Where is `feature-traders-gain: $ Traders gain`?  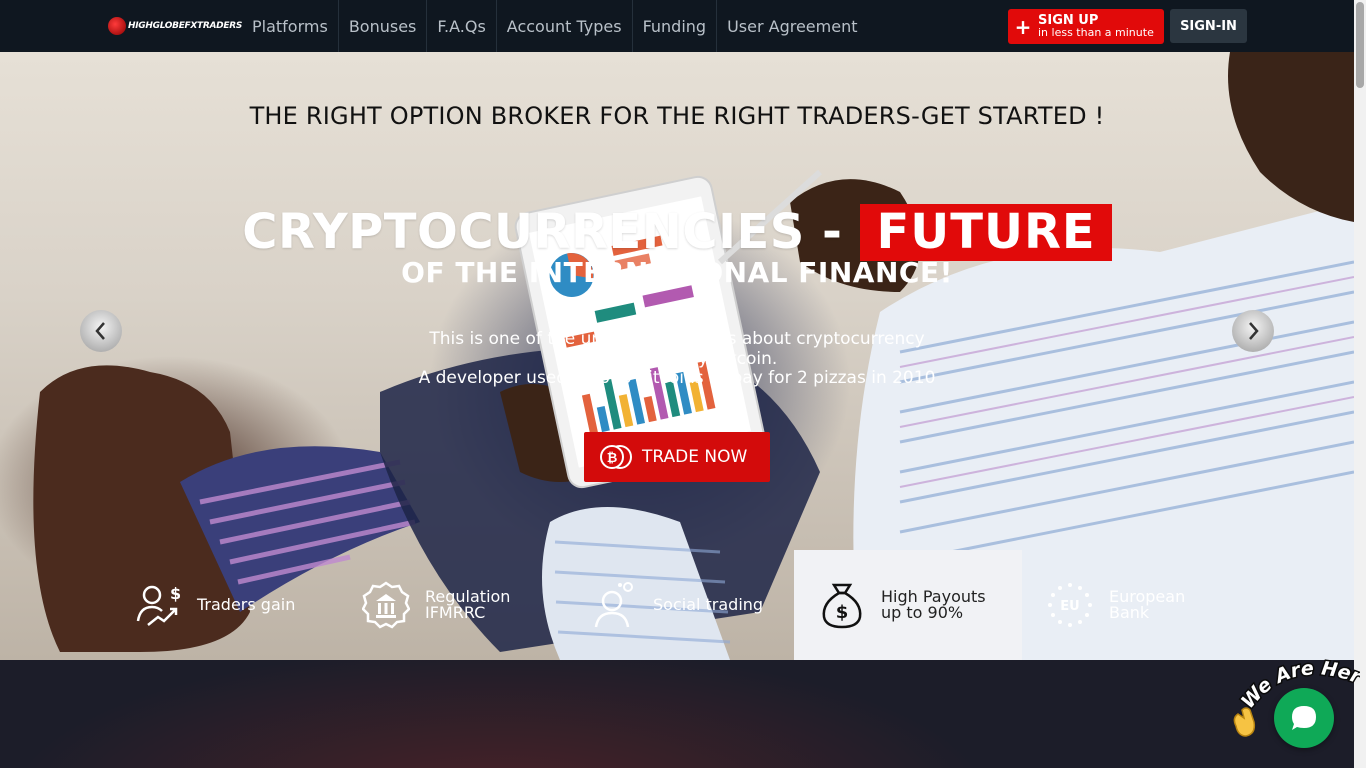 feature-traders-gain: $ Traders gain is located at coordinates (224, 605).